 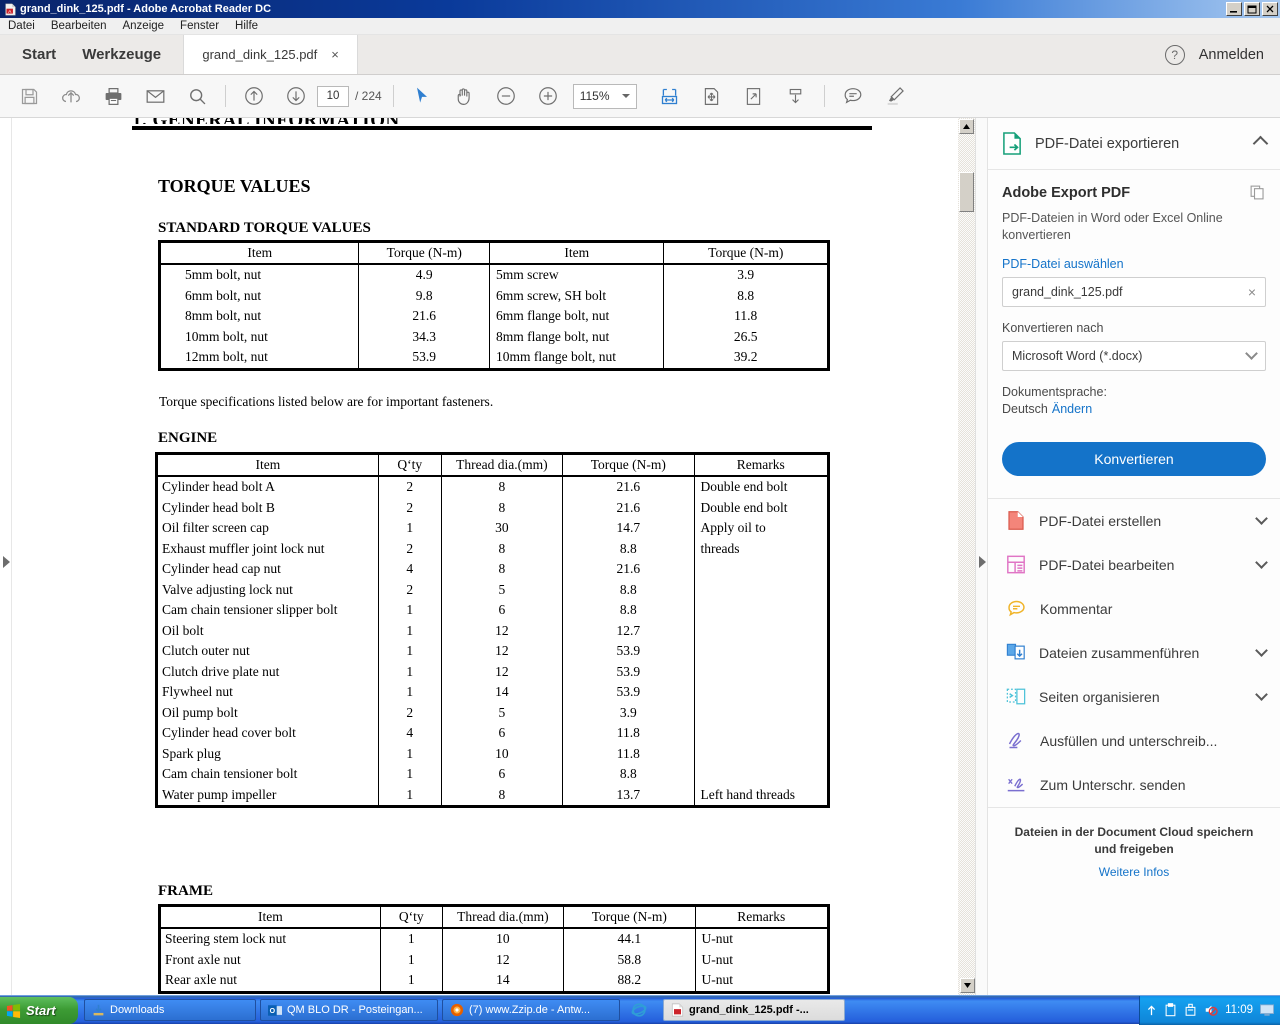 What do you see at coordinates (967, 985) in the screenshot?
I see `scrollbar-down-button` at bounding box center [967, 985].